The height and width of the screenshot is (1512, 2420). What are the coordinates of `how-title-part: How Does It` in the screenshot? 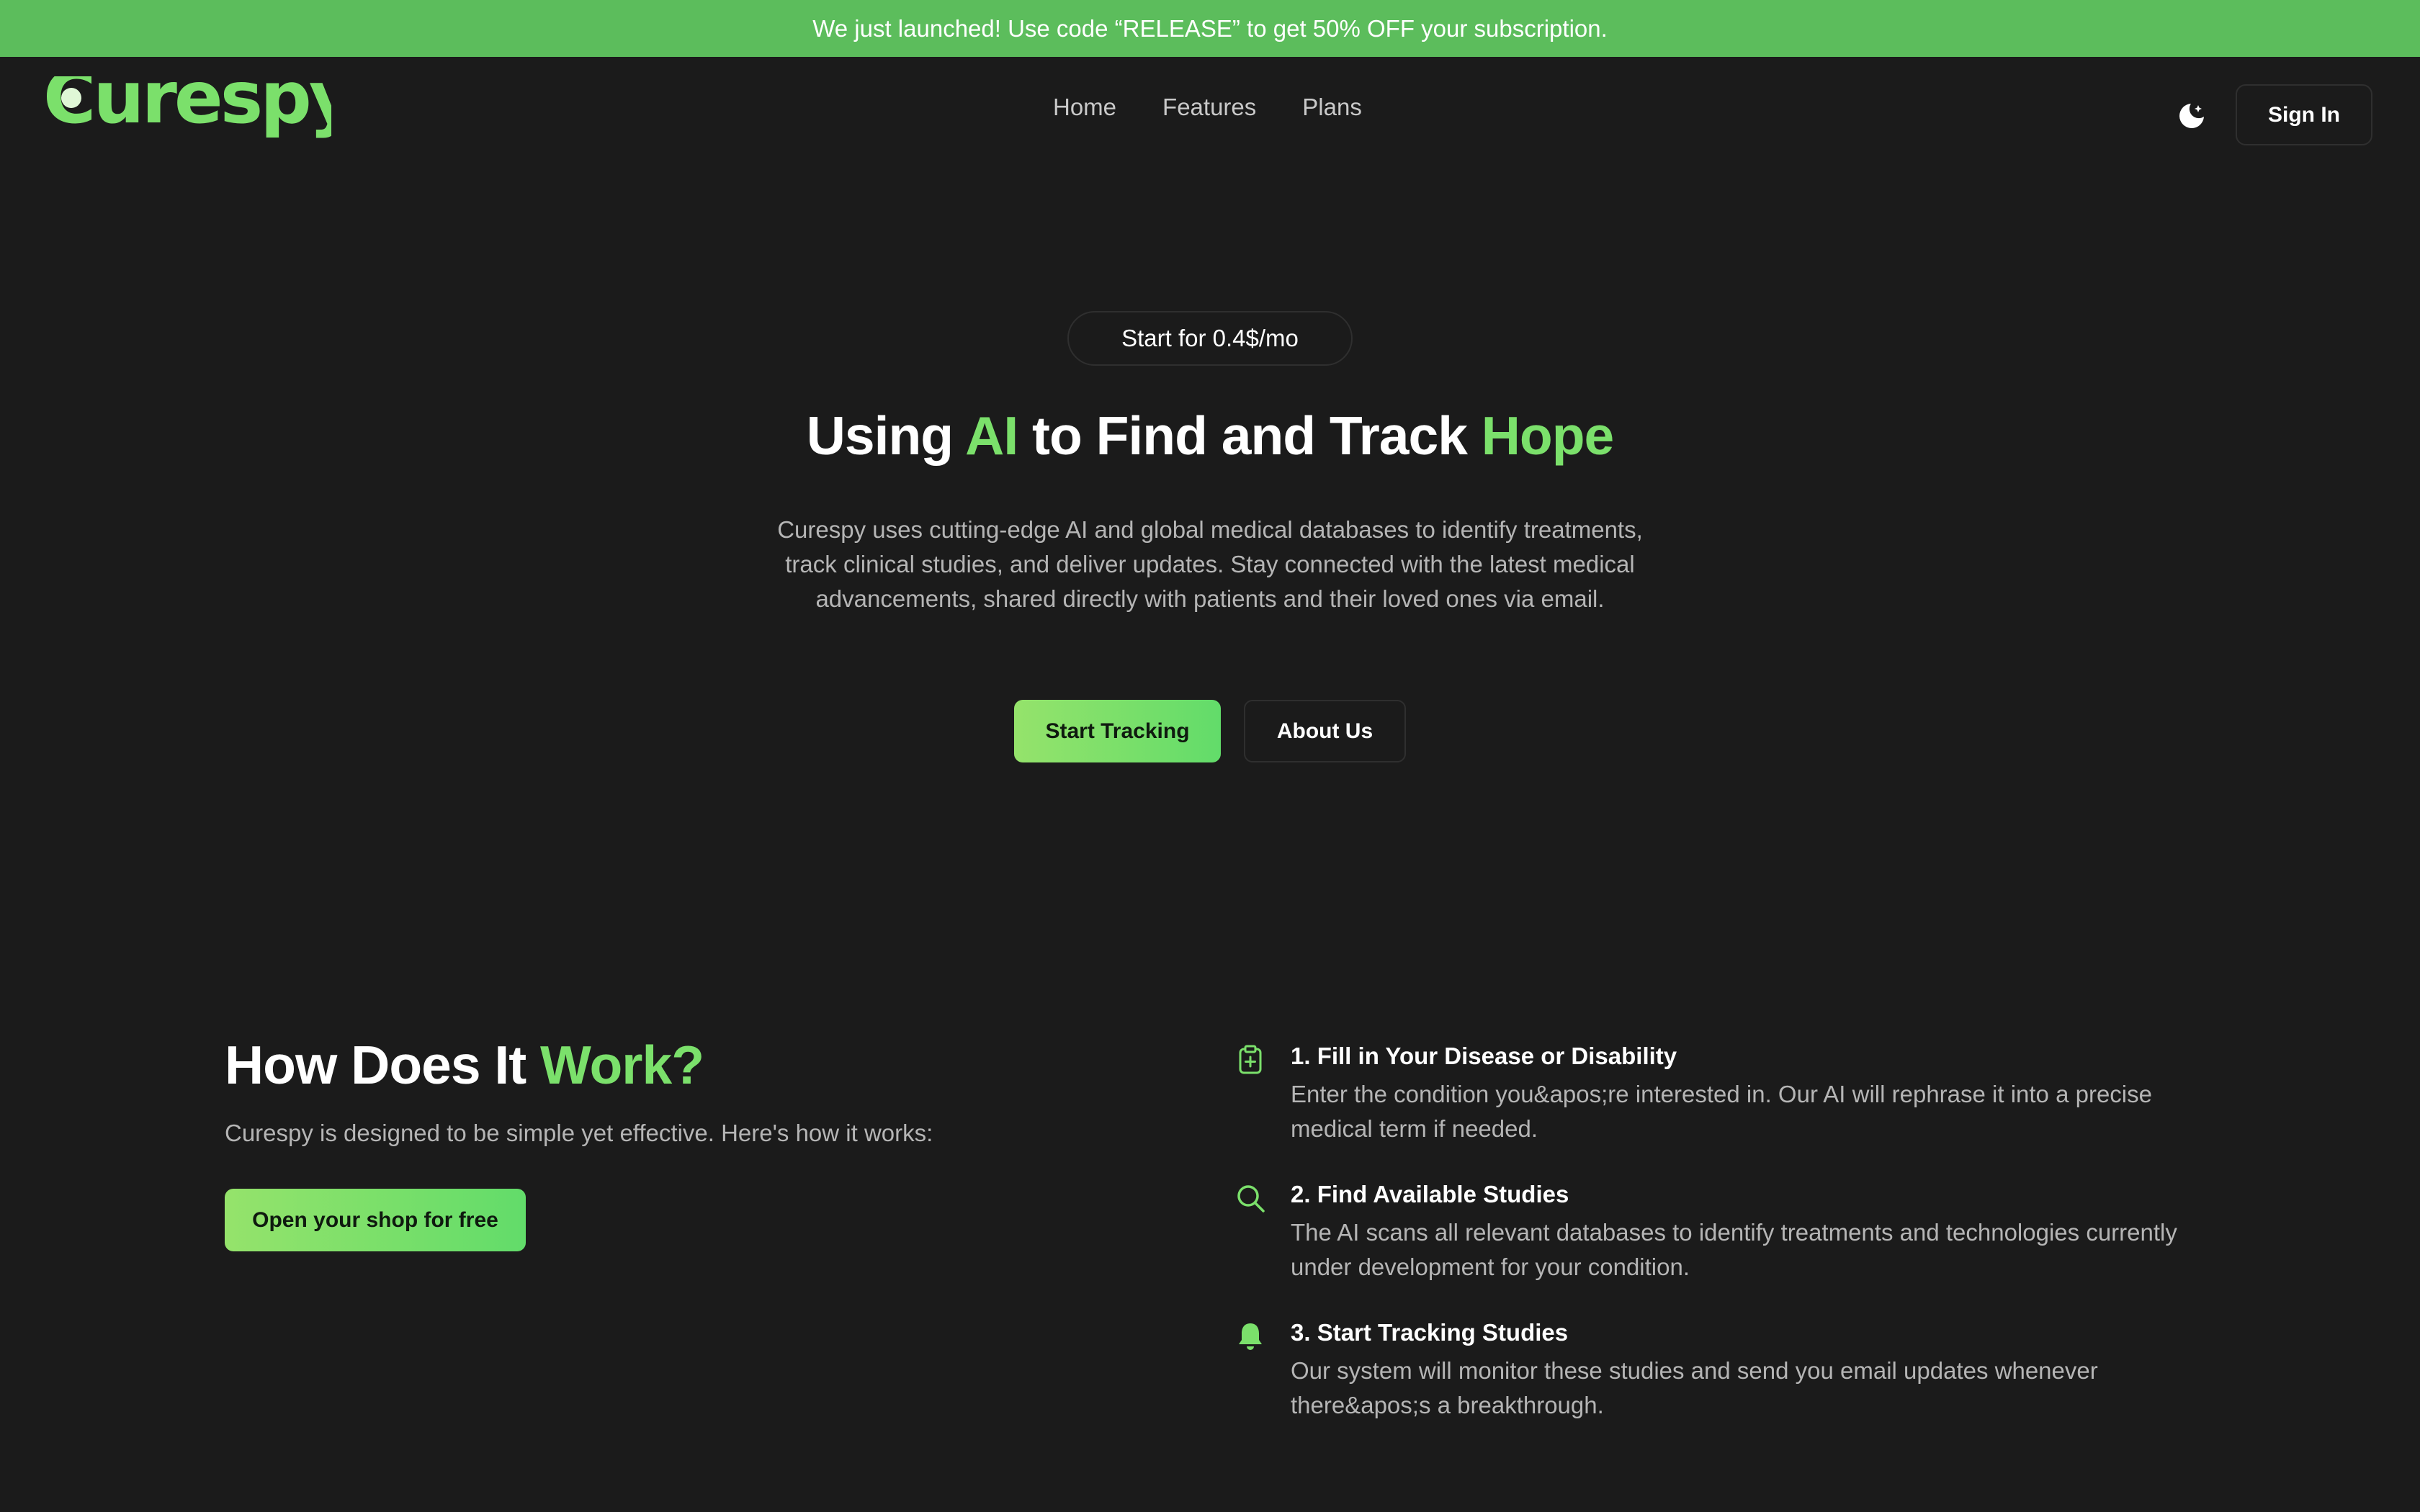 It's located at (383, 1065).